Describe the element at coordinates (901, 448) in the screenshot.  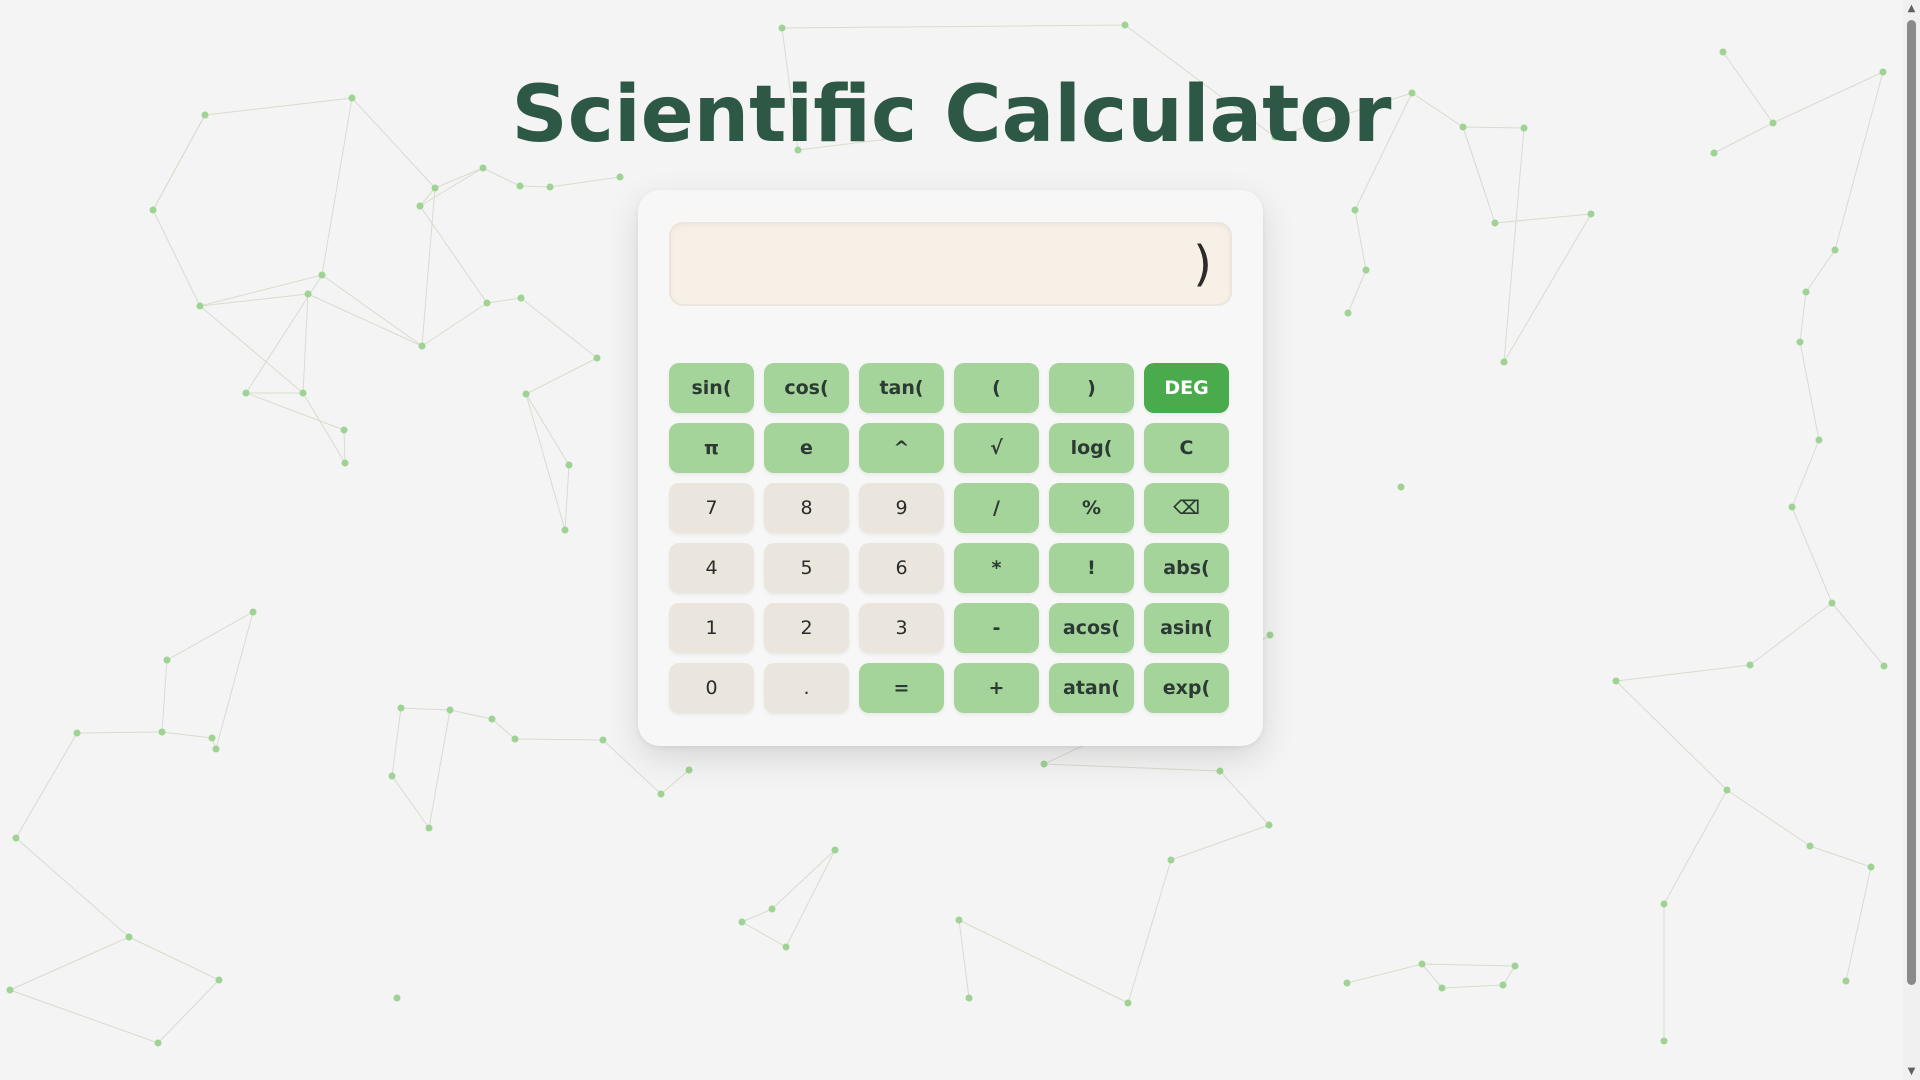
I see `power-button: ^` at that location.